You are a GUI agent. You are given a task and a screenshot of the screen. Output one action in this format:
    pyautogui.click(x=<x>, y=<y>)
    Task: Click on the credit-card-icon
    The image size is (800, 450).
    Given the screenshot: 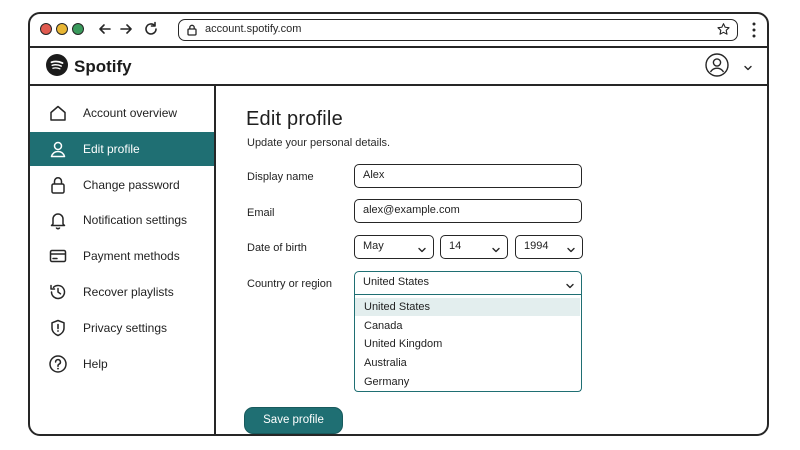 What is the action you would take?
    pyautogui.click(x=58, y=256)
    